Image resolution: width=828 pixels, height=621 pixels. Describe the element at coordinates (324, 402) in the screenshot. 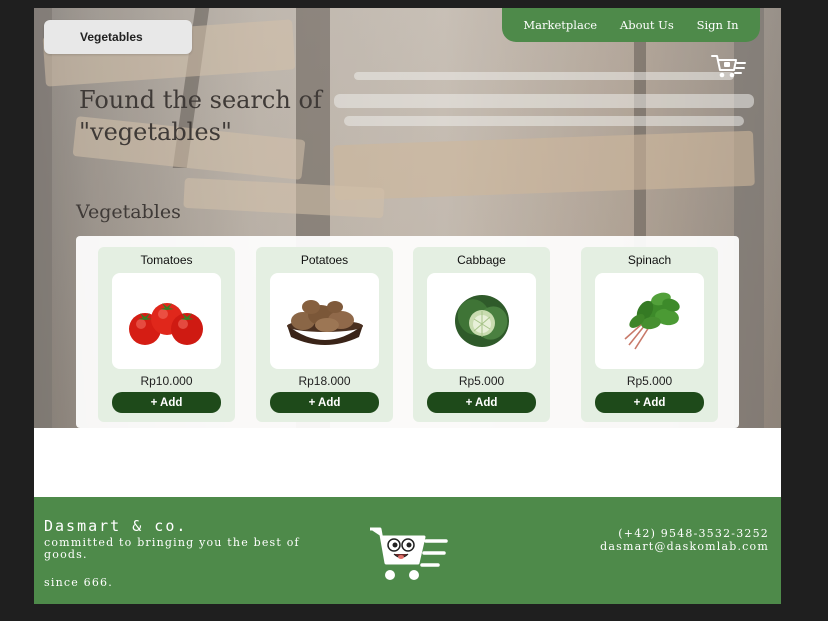

I see `add-button-potatoes: + Add` at that location.